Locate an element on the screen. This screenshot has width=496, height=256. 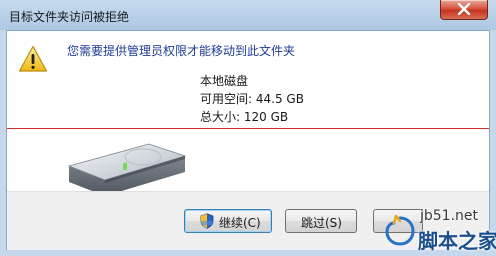
skip-button: 跳过(S) is located at coordinates (321, 221).